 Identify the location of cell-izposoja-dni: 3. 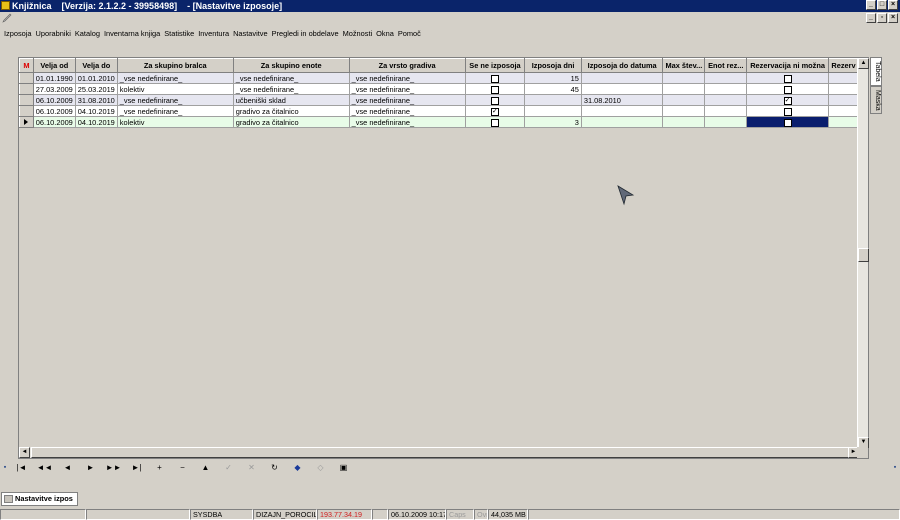
(553, 122).